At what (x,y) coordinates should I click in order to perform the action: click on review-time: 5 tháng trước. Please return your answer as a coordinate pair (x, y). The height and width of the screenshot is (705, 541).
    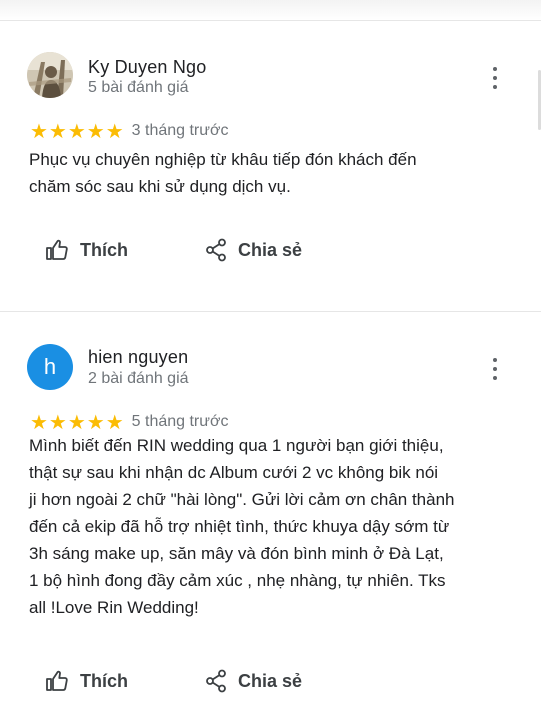
    Looking at the image, I should click on (180, 421).